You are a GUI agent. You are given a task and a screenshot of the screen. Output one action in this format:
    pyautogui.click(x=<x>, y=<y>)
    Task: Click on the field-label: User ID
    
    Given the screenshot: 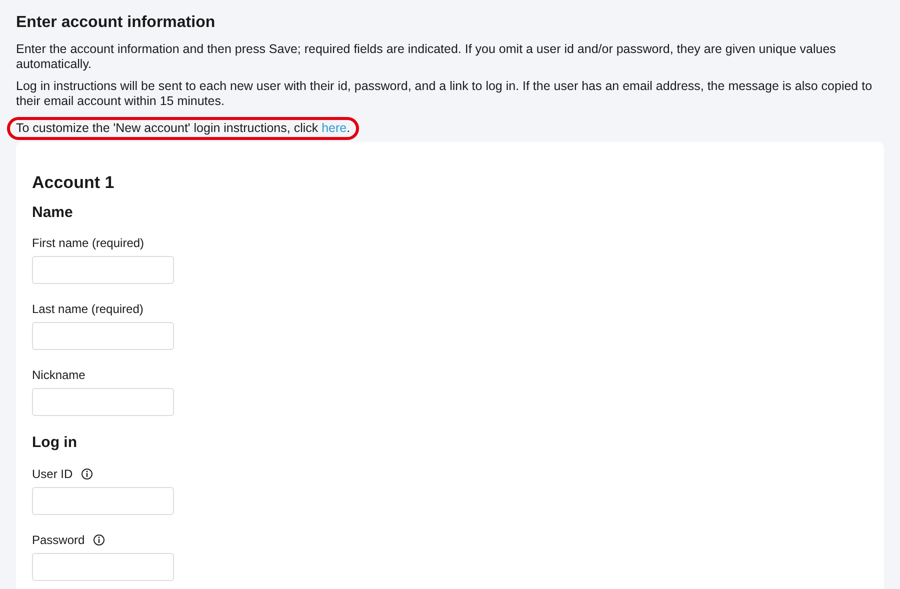 What is the action you would take?
    pyautogui.click(x=52, y=474)
    